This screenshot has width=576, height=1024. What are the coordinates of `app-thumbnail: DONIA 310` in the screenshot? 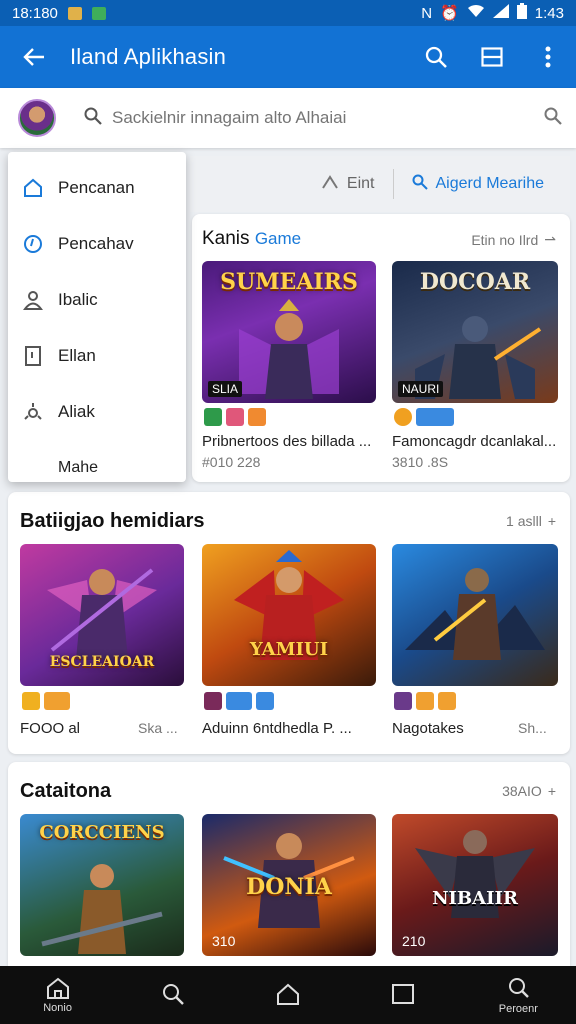 It's located at (289, 885).